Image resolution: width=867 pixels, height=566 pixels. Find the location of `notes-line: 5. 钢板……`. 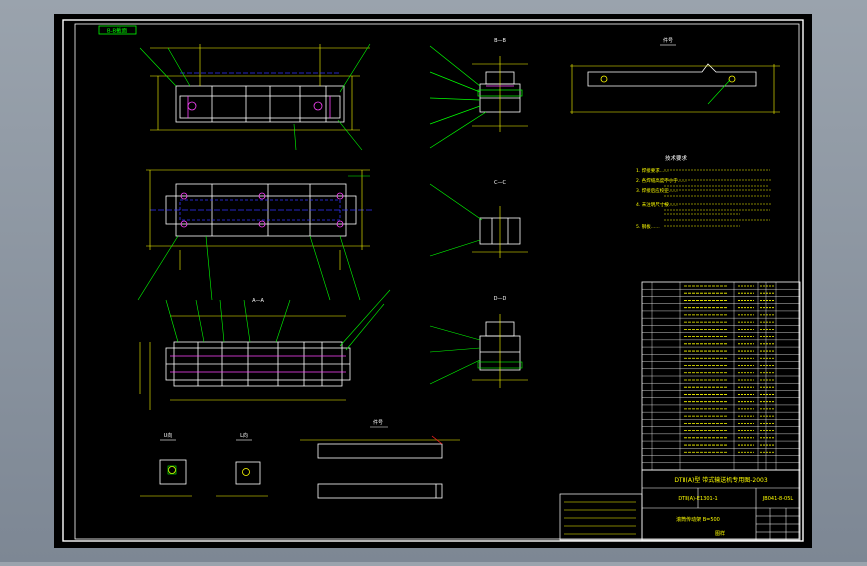

notes-line: 5. 钢板…… is located at coordinates (648, 226).